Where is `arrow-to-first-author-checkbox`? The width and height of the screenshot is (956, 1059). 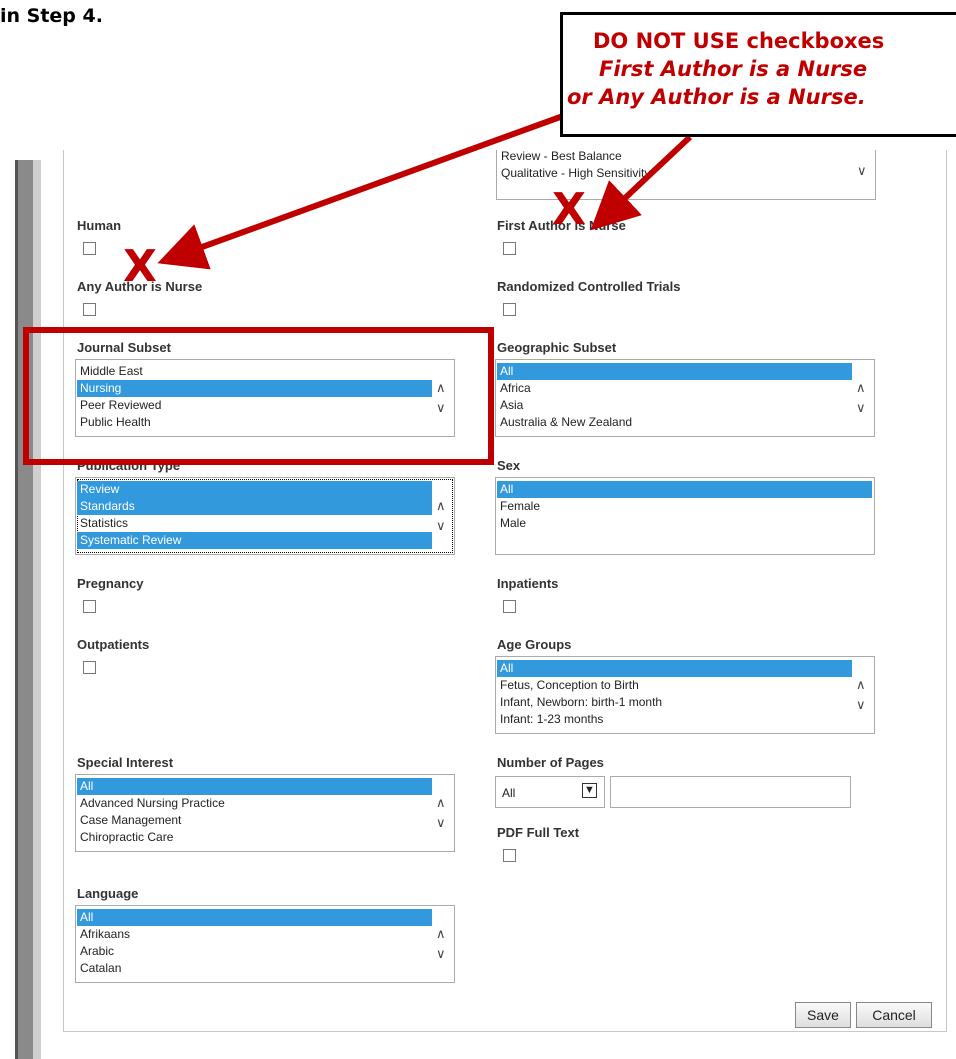
arrow-to-first-author-checkbox is located at coordinates (641, 182).